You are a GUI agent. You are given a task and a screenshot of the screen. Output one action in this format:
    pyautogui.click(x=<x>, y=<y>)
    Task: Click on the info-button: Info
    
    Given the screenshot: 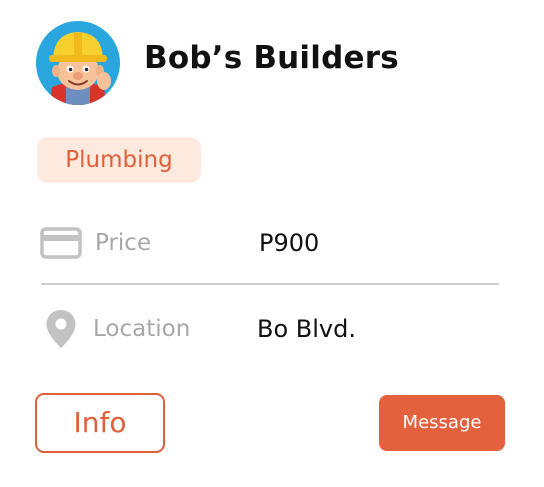 What is the action you would take?
    pyautogui.click(x=100, y=423)
    